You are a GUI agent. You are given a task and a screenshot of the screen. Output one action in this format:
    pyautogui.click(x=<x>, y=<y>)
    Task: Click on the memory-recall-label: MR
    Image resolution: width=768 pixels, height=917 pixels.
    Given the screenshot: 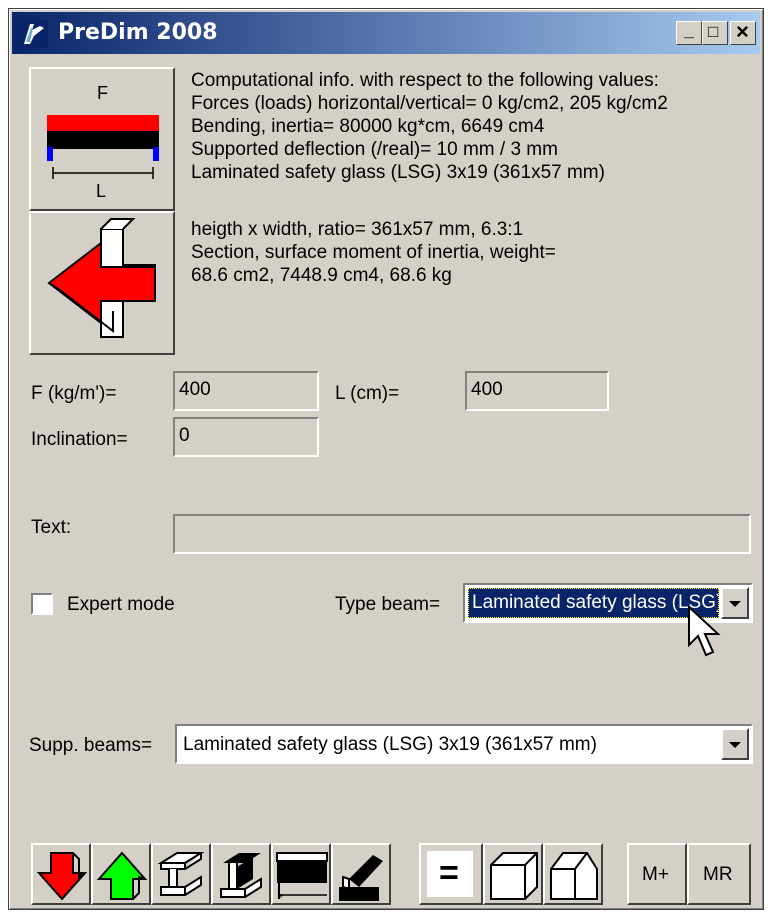 What is the action you would take?
    pyautogui.click(x=718, y=874)
    